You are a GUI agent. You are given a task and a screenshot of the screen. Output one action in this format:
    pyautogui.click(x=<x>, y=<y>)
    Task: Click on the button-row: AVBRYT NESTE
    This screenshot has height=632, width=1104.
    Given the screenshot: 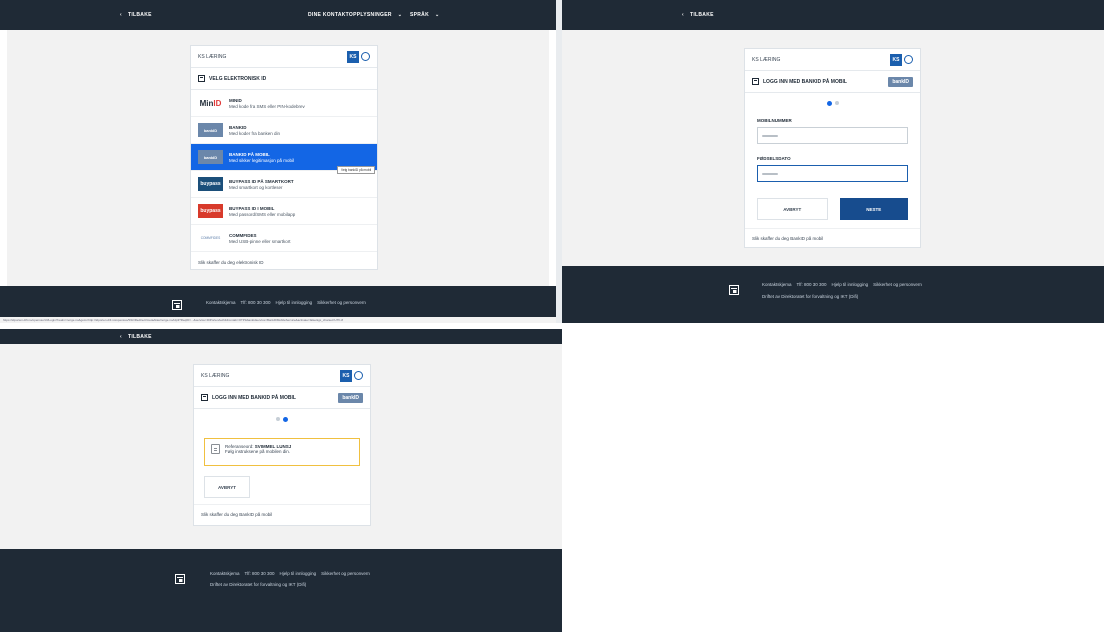 What is the action you would take?
    pyautogui.click(x=832, y=209)
    